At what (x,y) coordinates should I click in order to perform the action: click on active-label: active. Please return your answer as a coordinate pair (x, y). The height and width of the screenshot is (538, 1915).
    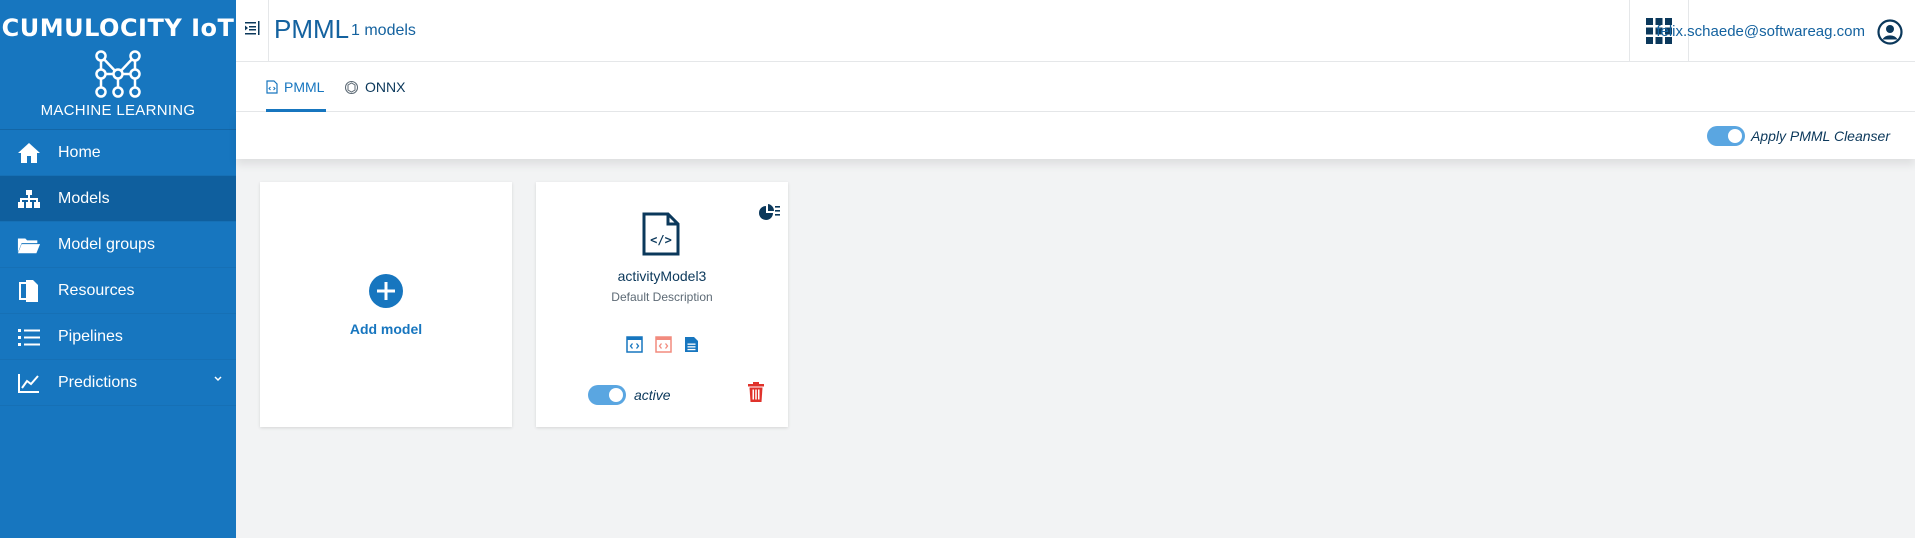
    Looking at the image, I should click on (652, 395).